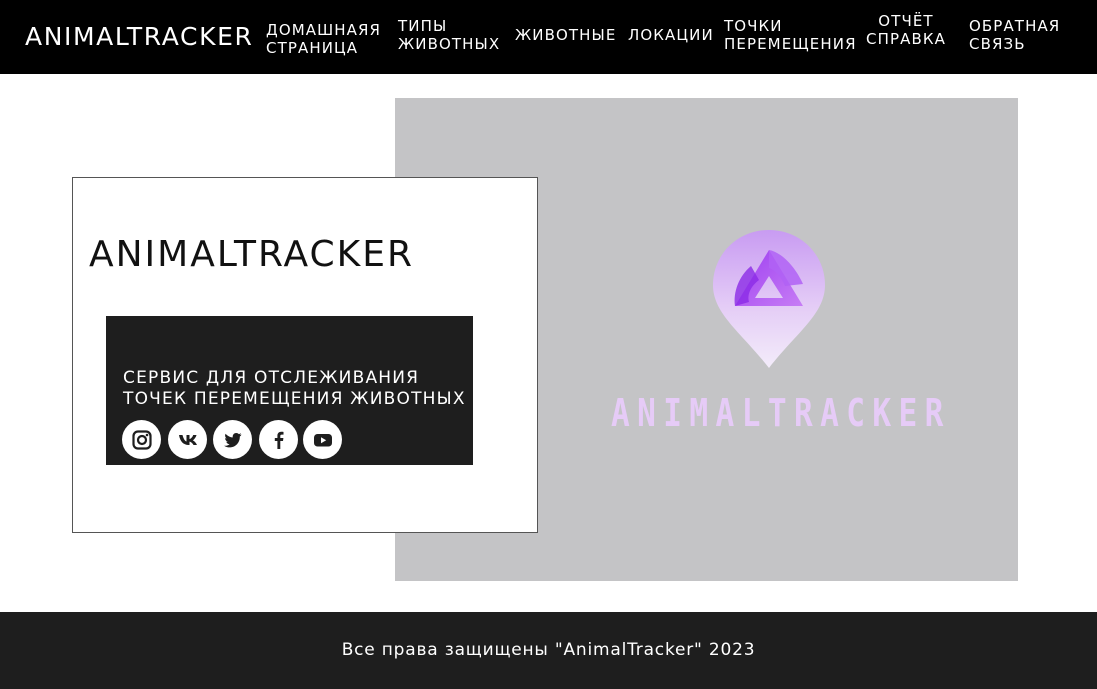  I want to click on facebook-link, so click(278, 439).